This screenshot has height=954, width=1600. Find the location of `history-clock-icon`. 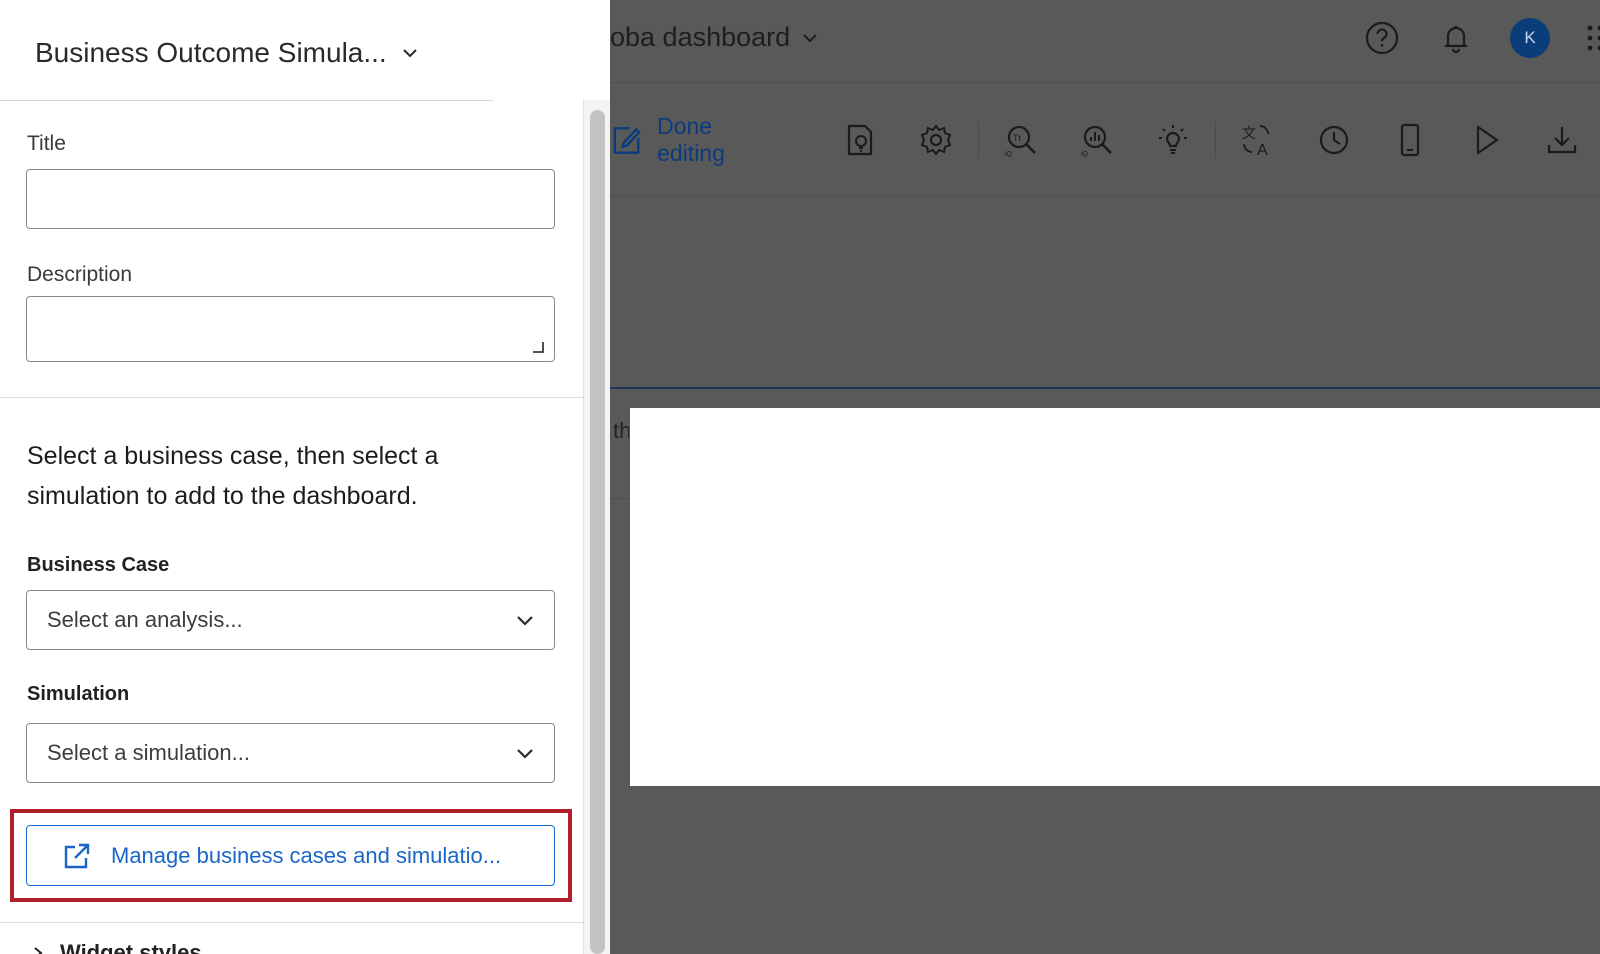

history-clock-icon is located at coordinates (1334, 140).